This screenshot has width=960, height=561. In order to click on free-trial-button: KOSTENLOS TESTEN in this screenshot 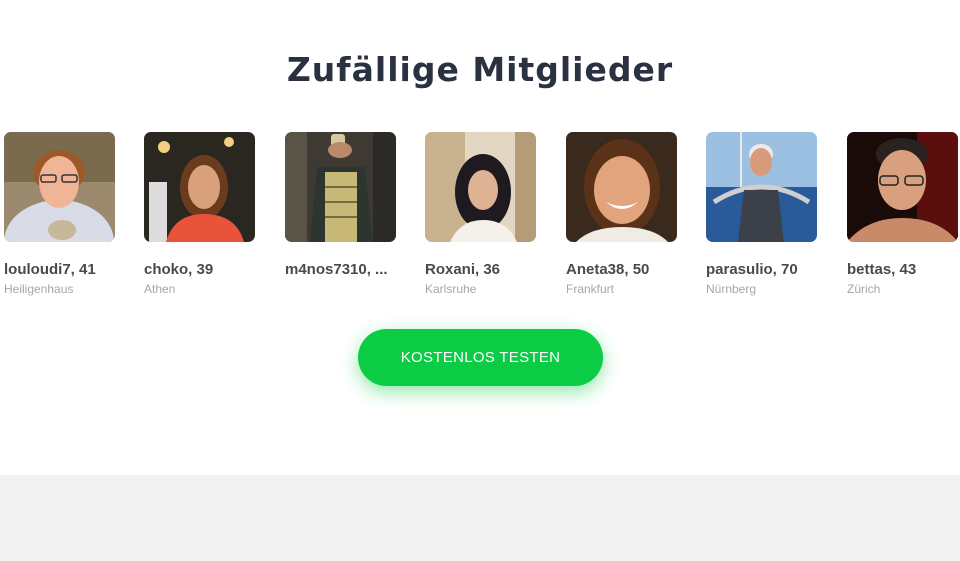, I will do `click(480, 357)`.